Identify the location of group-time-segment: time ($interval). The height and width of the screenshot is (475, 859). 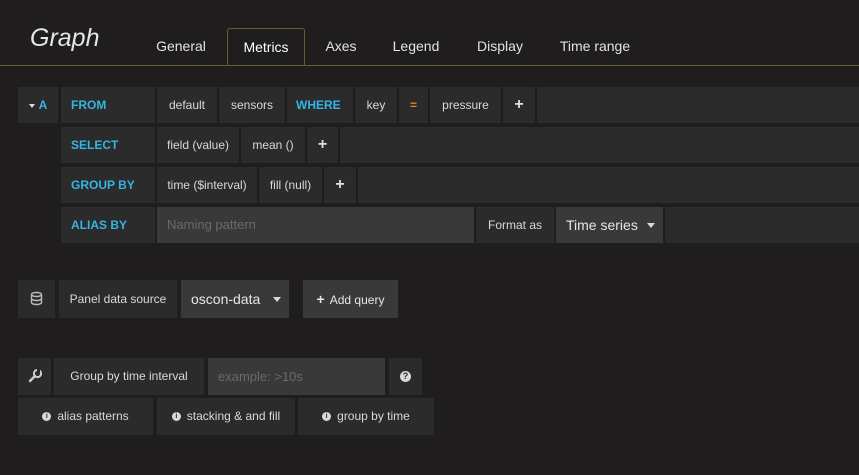
(207, 185).